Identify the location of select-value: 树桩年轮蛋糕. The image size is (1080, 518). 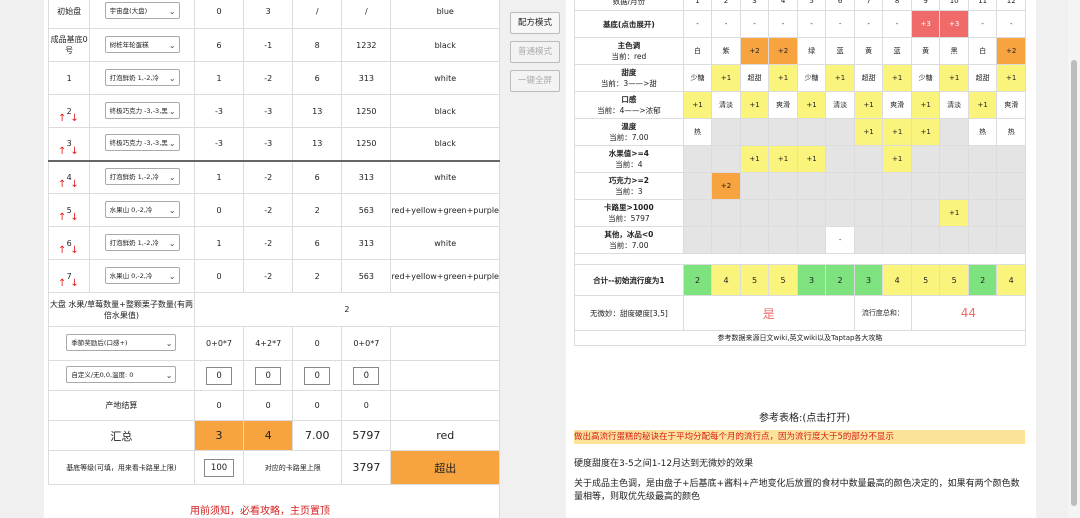
(129, 44).